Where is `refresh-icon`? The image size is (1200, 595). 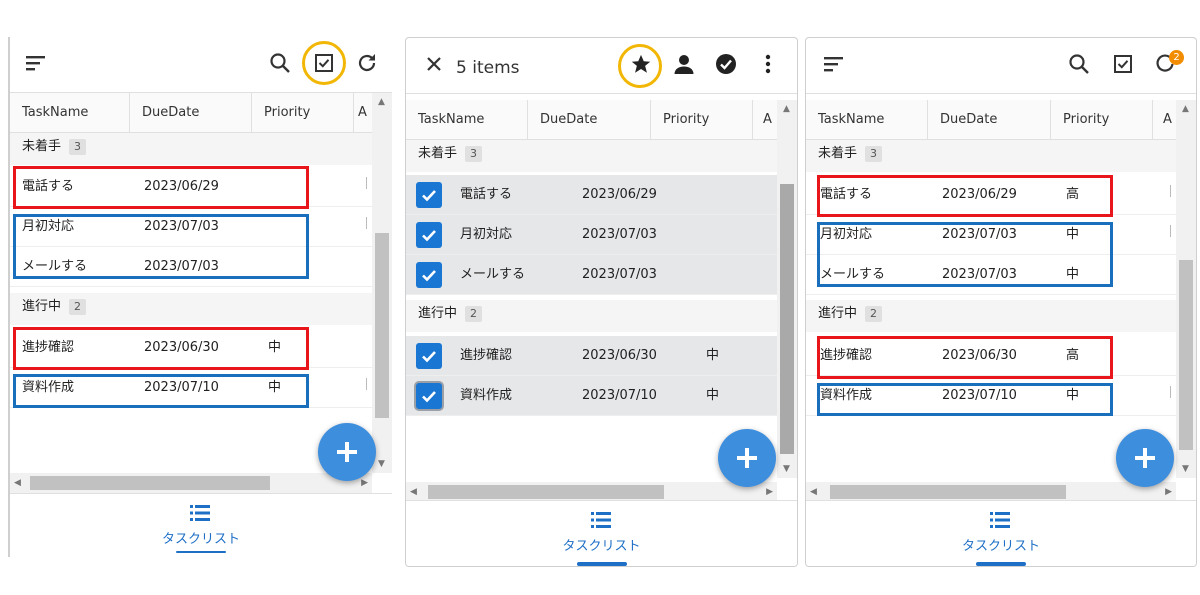 refresh-icon is located at coordinates (367, 63).